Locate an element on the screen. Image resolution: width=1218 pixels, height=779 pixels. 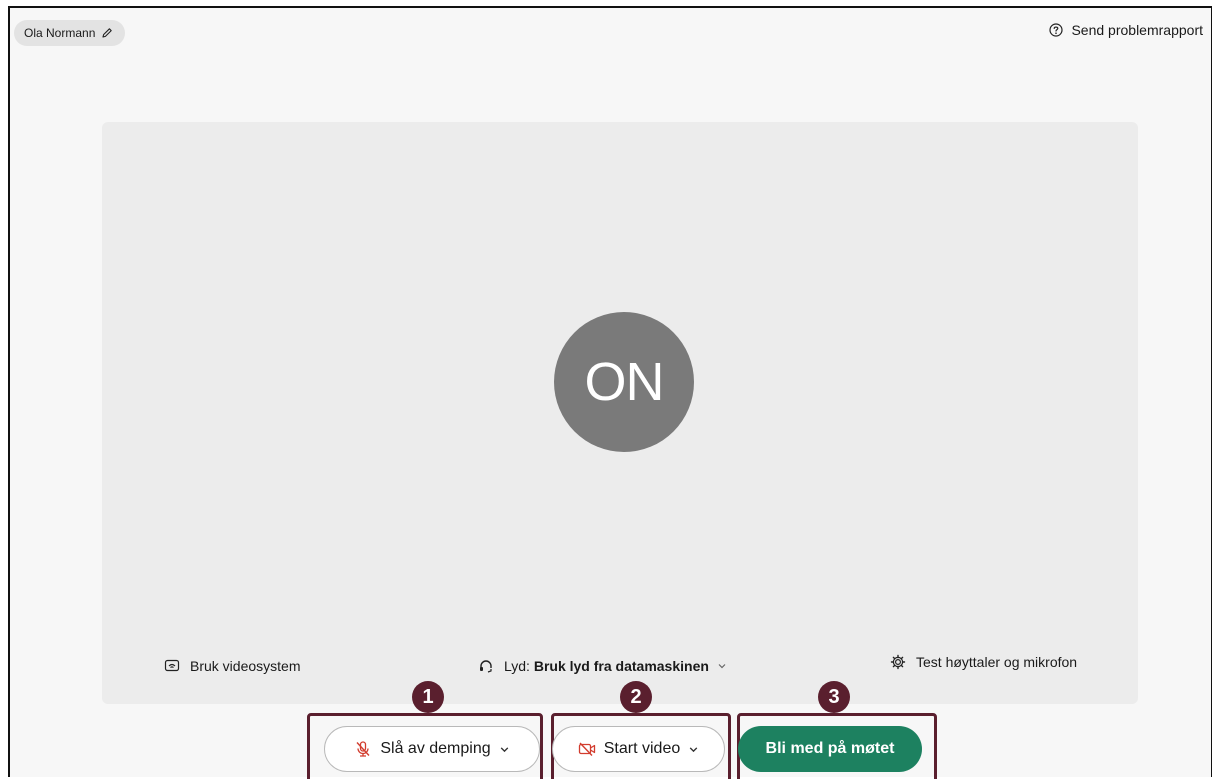
avatar: ON is located at coordinates (624, 382).